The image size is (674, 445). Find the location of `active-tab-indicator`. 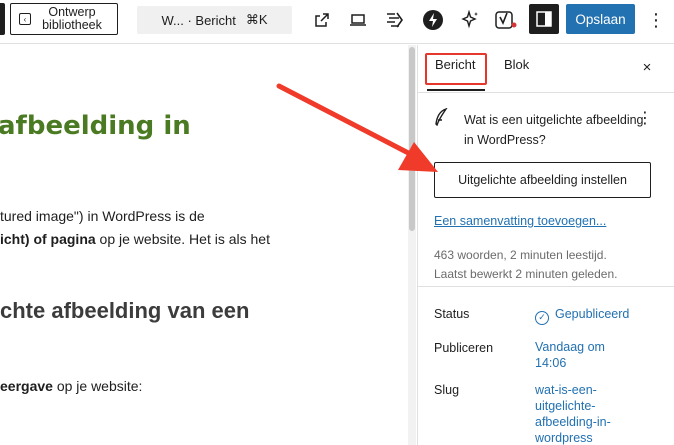

active-tab-indicator is located at coordinates (456, 90).